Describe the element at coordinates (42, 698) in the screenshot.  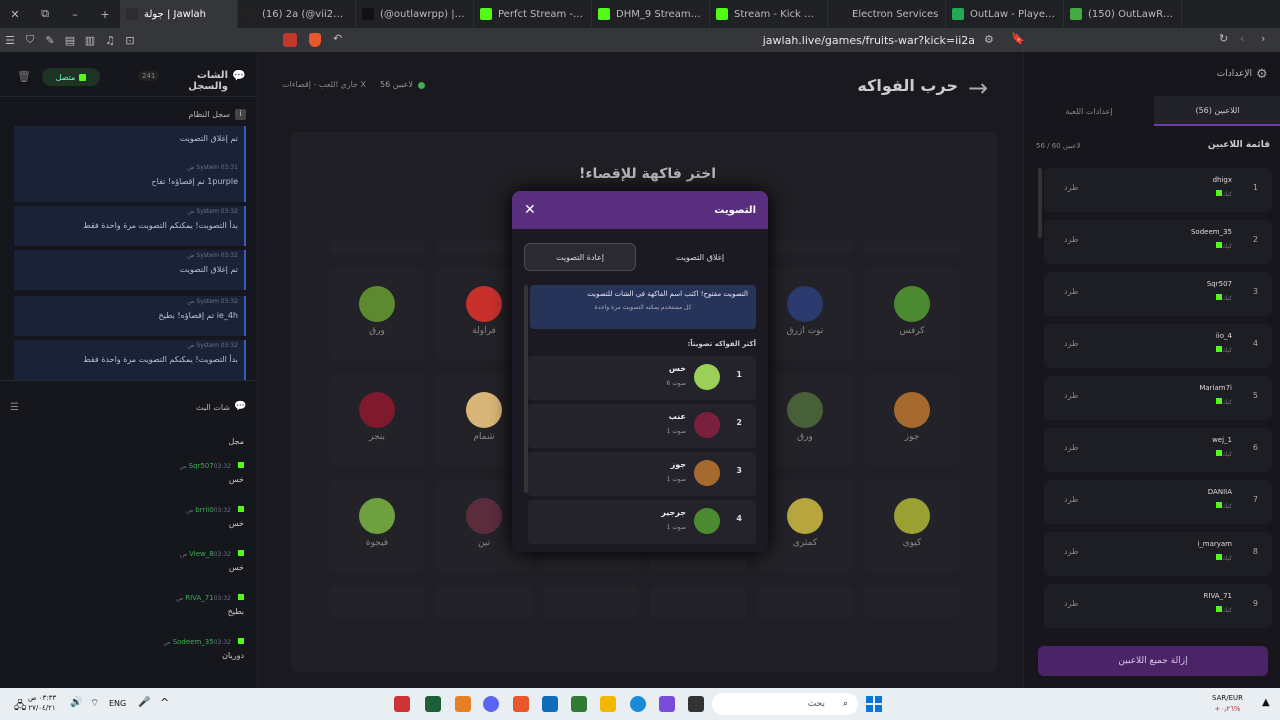
I see `clock-time: ٠٣:٣٣ ص` at that location.